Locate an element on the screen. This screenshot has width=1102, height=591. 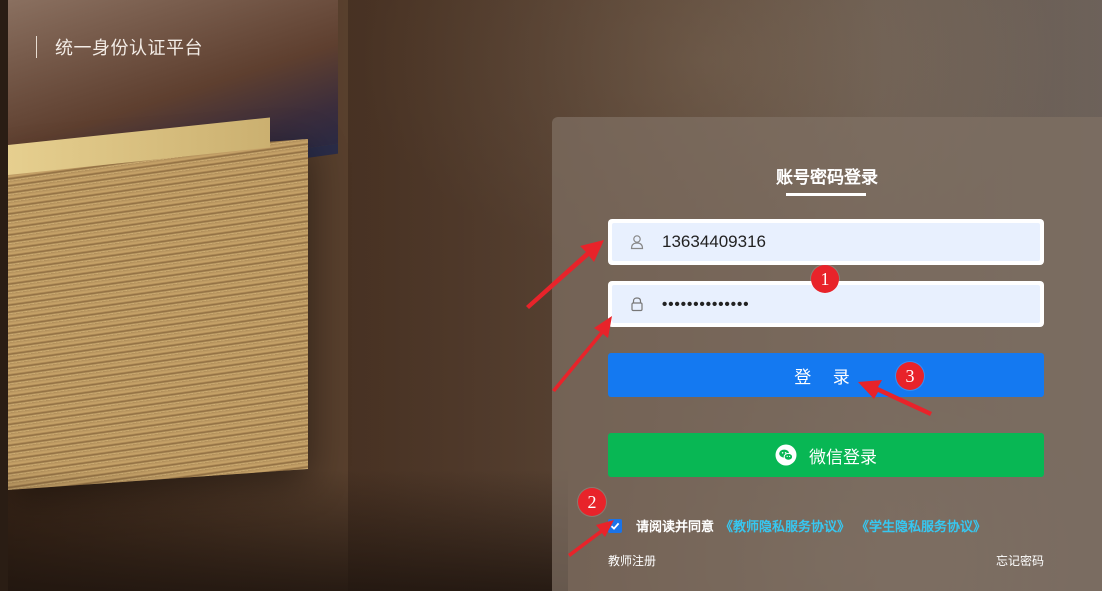
user-icon is located at coordinates (637, 242).